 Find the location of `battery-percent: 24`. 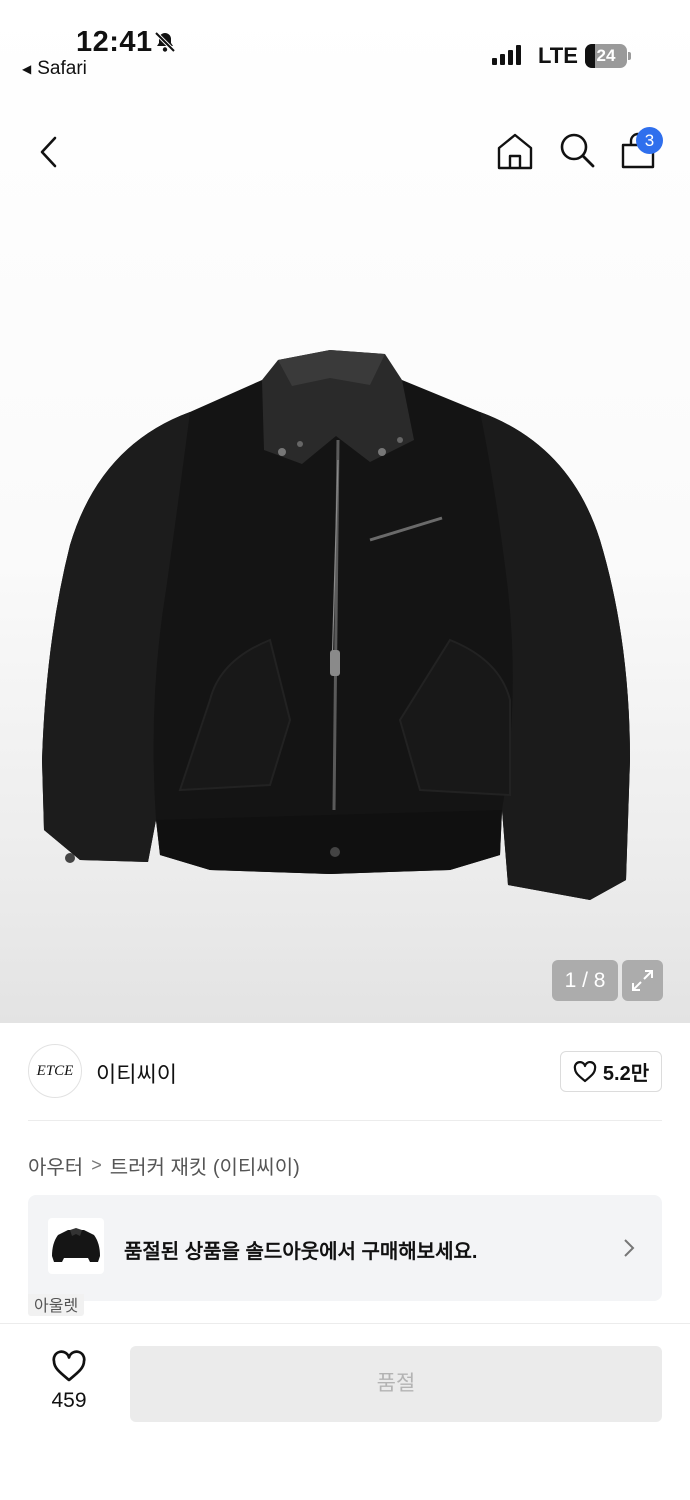

battery-percent: 24 is located at coordinates (606, 55).